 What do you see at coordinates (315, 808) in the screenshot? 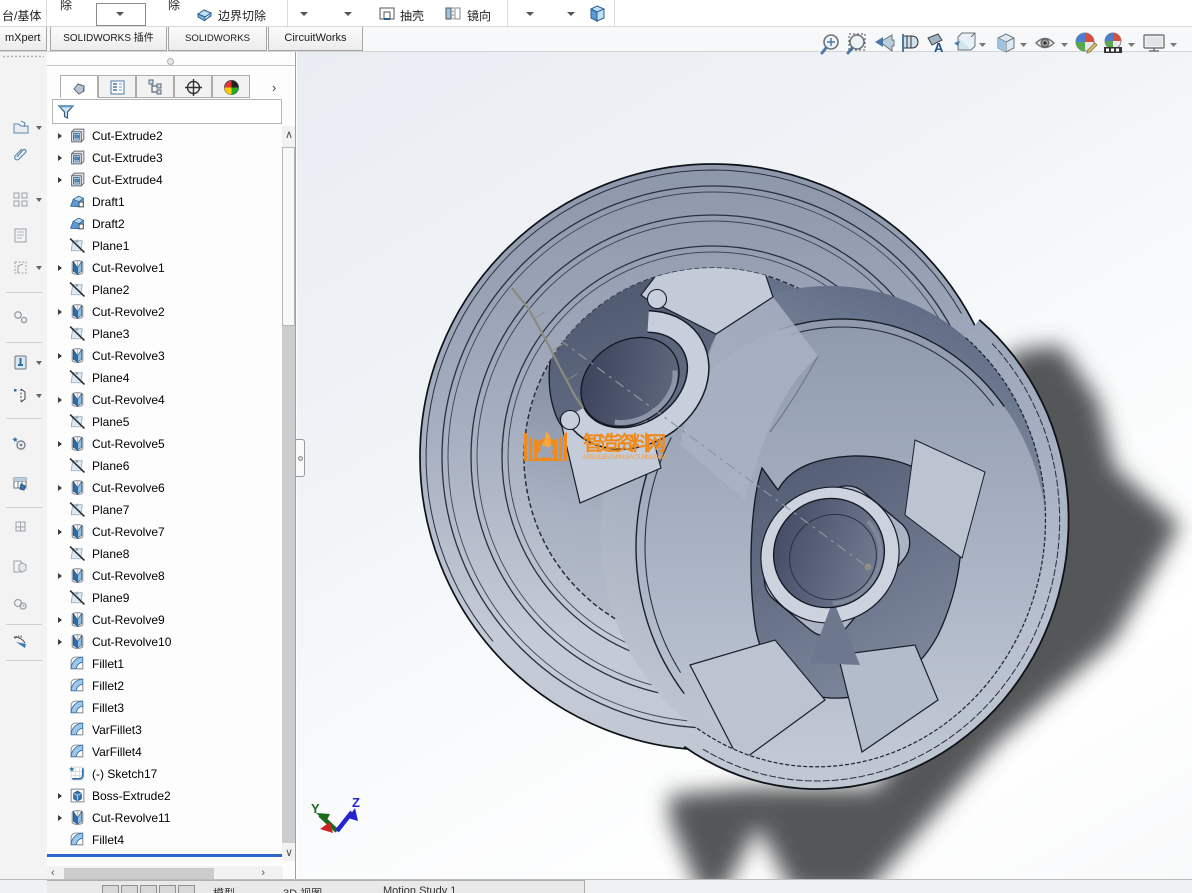
I see `svg-text: Y` at bounding box center [315, 808].